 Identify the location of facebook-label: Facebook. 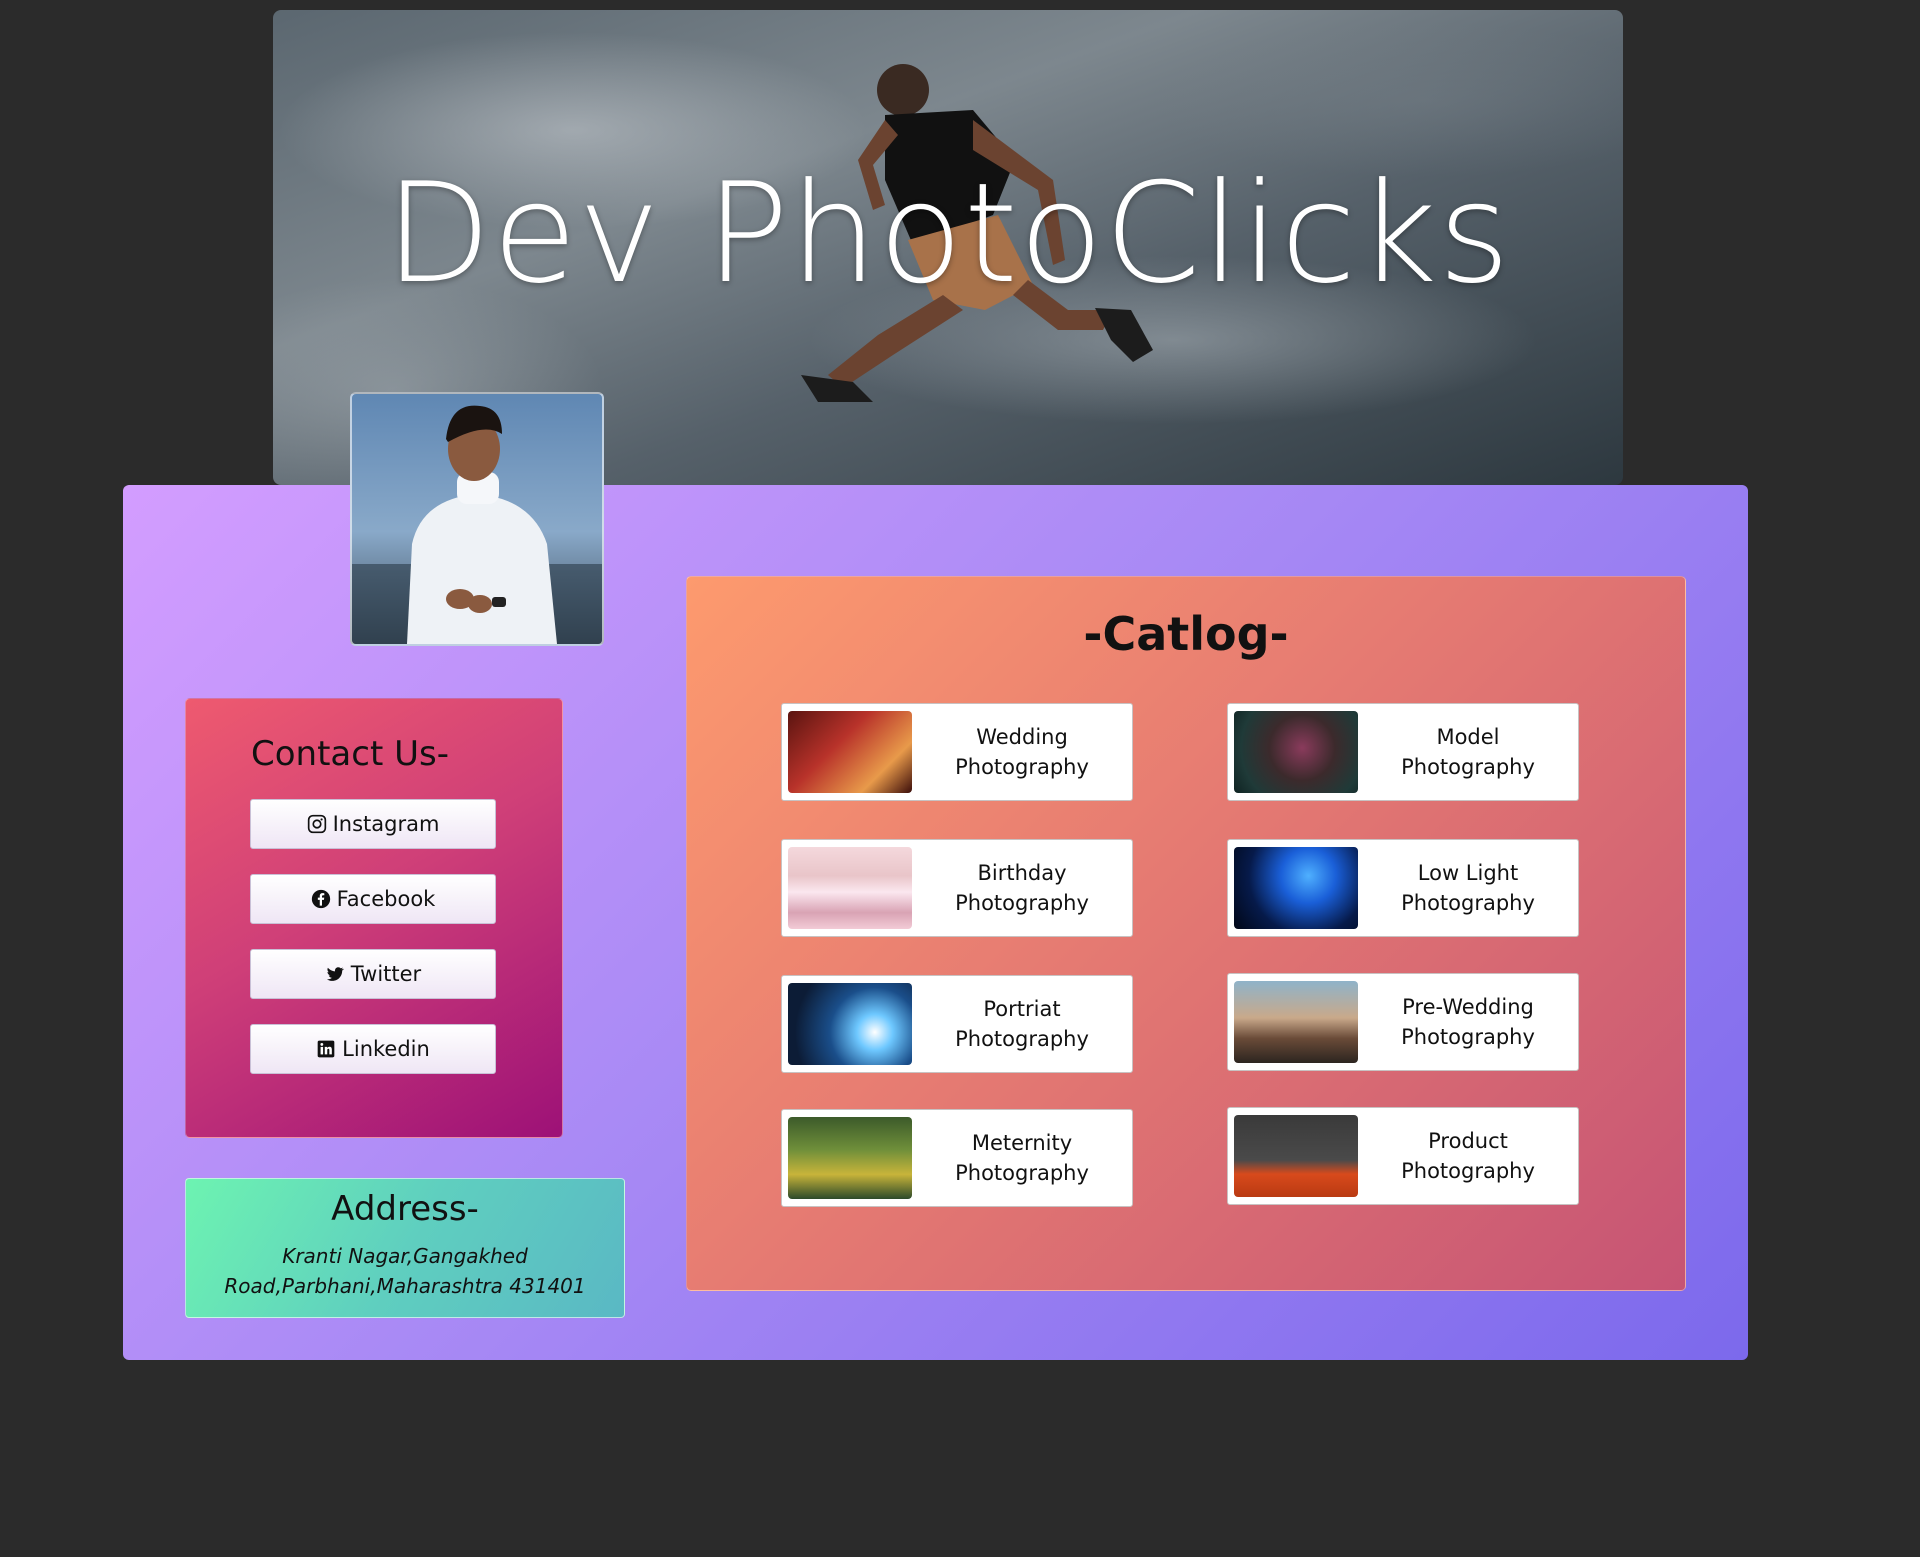
(386, 899).